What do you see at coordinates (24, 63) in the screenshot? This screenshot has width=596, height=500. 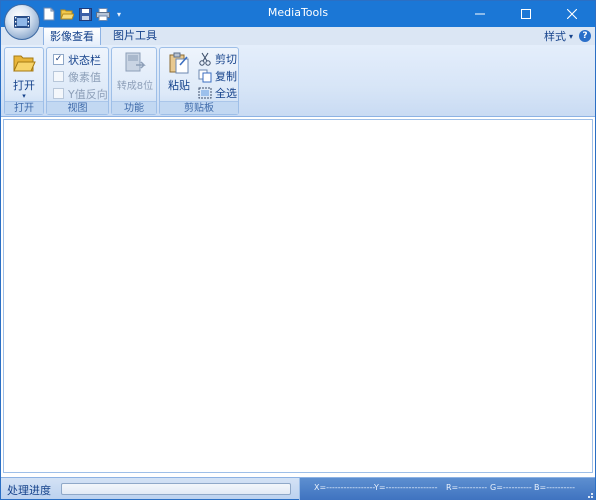 I see `open-folder-icon` at bounding box center [24, 63].